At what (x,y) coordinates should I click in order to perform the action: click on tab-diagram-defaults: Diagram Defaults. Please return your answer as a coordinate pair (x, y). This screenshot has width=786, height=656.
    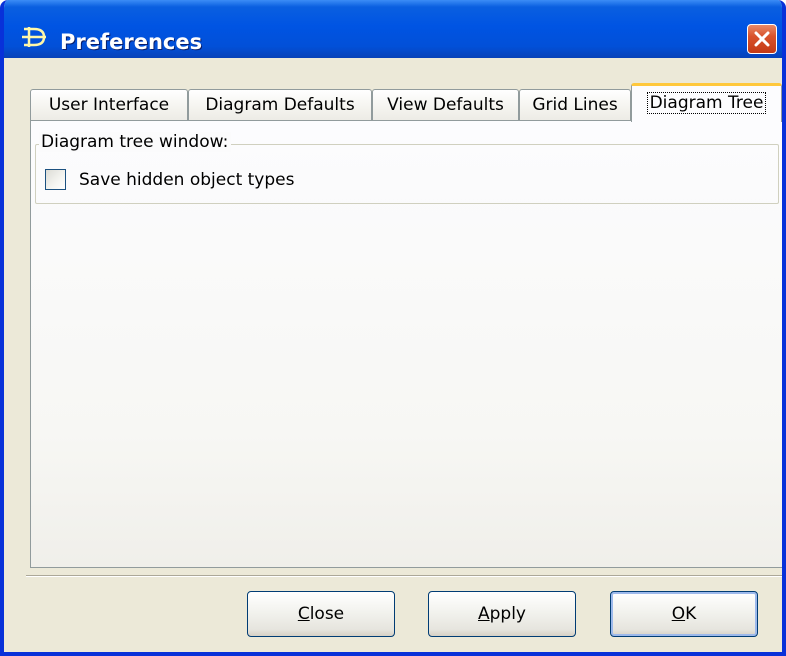
    Looking at the image, I should click on (280, 105).